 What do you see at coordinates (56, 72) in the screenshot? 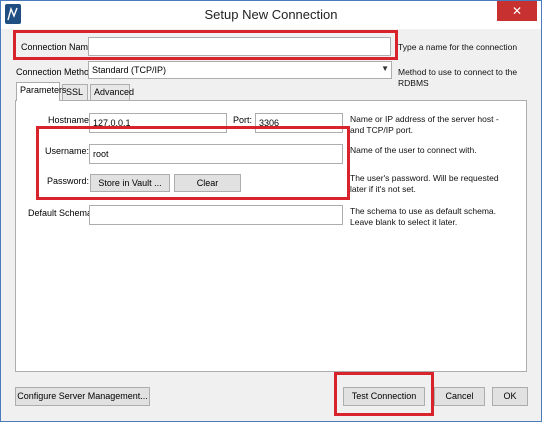
I see `connection-method-label: Connection Method:` at bounding box center [56, 72].